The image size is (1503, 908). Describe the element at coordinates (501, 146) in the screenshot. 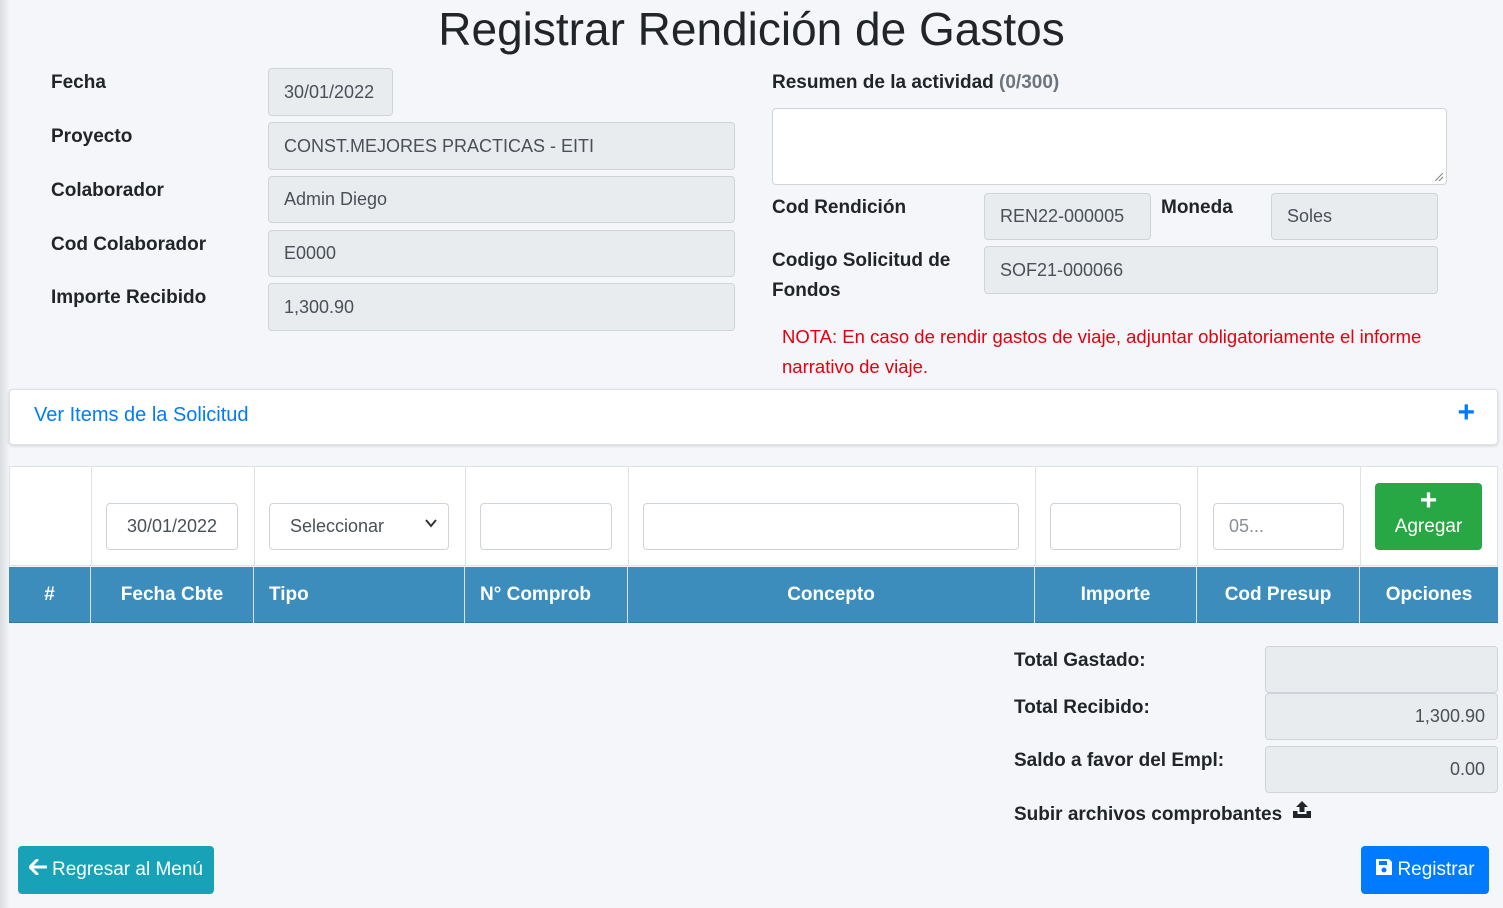

I see `proyecto-field: CONST.MEJORES PRACTICAS - EITI` at that location.